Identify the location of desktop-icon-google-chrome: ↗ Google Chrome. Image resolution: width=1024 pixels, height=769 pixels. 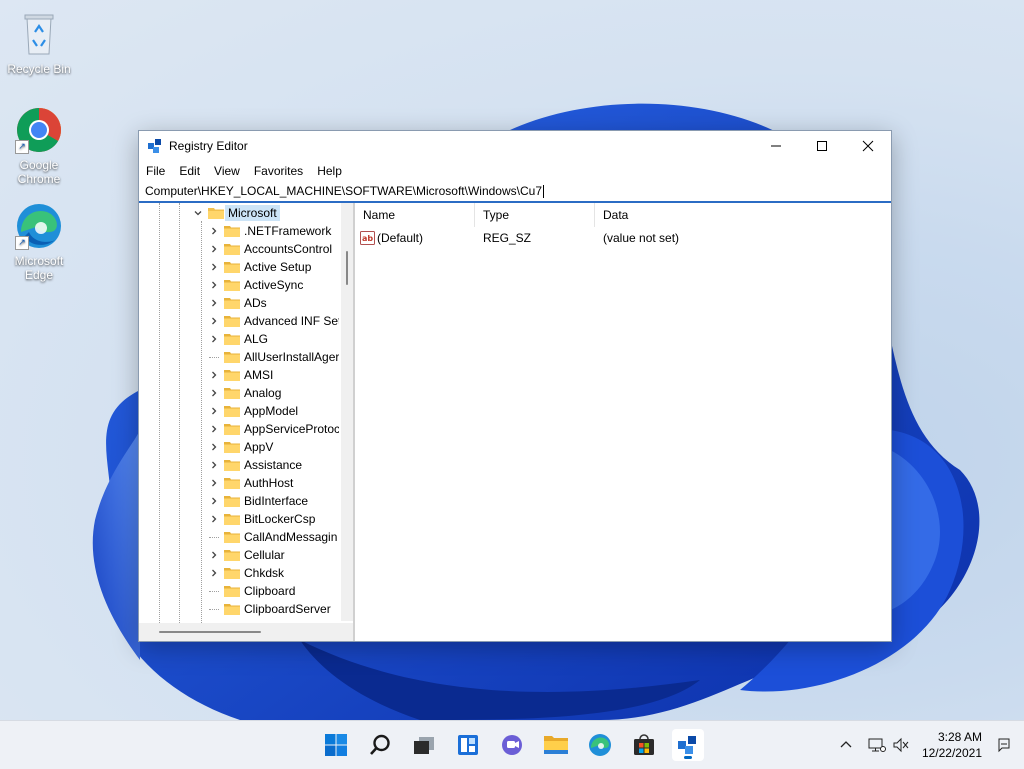
(39, 146).